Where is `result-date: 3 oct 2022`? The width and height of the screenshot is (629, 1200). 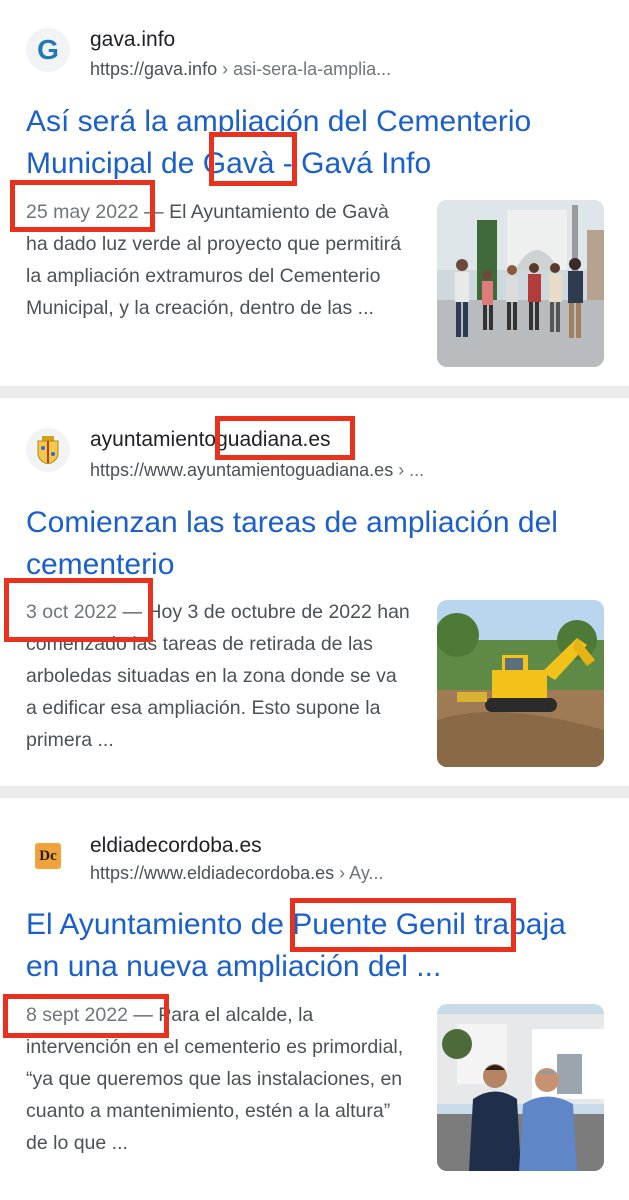 result-date: 3 oct 2022 is located at coordinates (72, 612).